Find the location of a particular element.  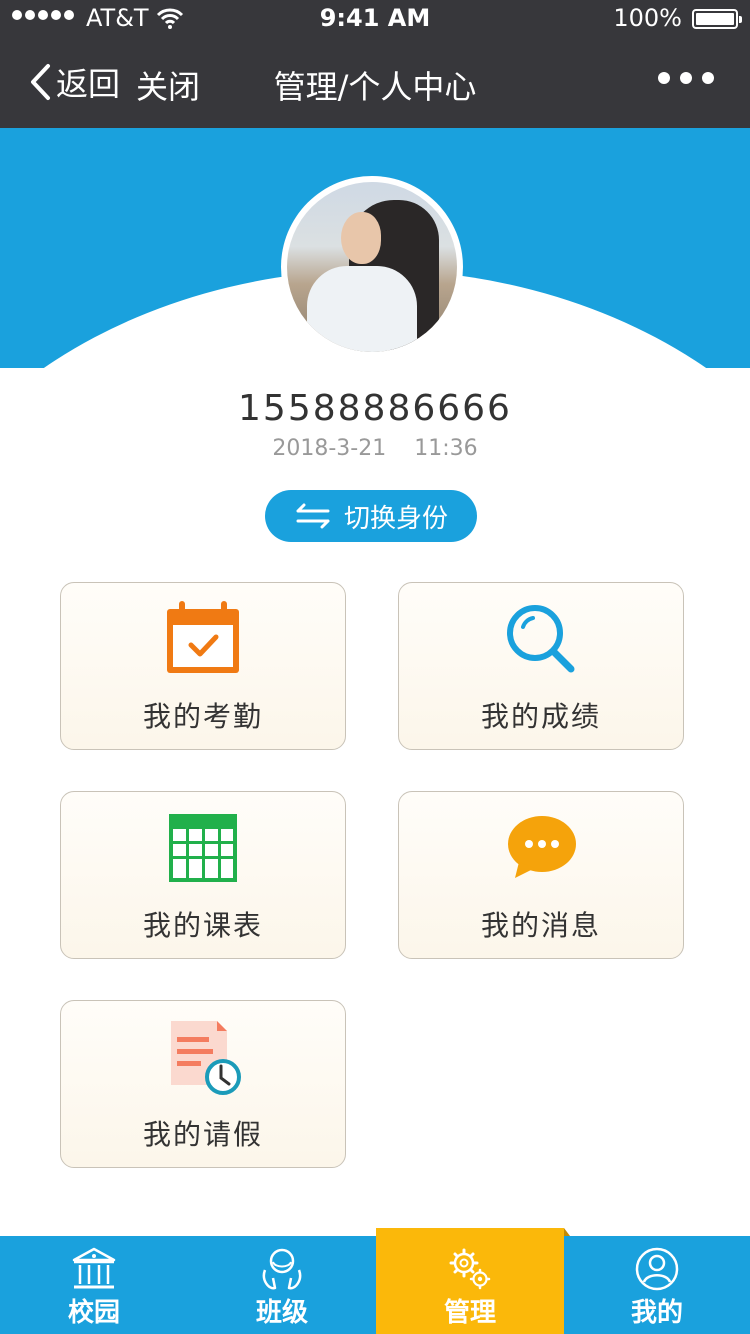

chevron-left-icon is located at coordinates (40, 82).